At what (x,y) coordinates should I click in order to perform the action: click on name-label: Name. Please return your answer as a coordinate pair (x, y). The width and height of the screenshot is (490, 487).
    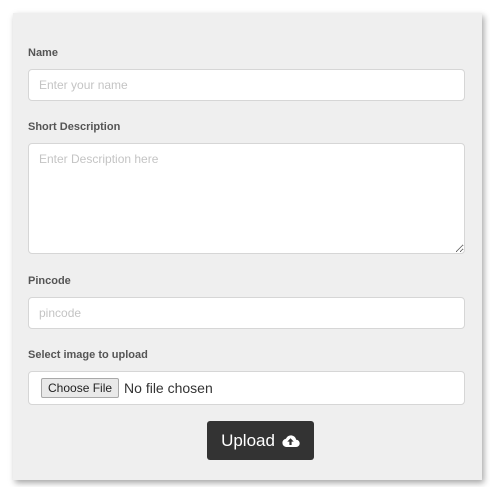
    Looking at the image, I should click on (43, 53).